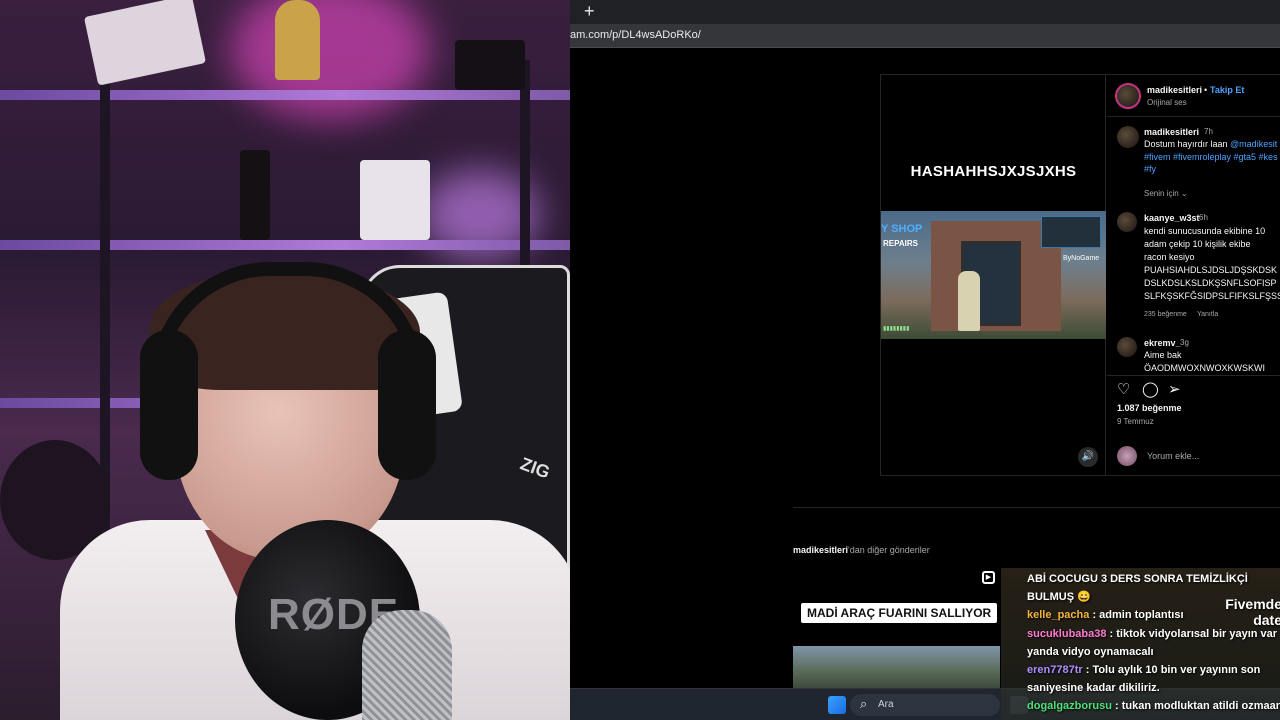 The height and width of the screenshot is (720, 1280). I want to click on taskbar-search: ⌕ Ara, so click(925, 705).